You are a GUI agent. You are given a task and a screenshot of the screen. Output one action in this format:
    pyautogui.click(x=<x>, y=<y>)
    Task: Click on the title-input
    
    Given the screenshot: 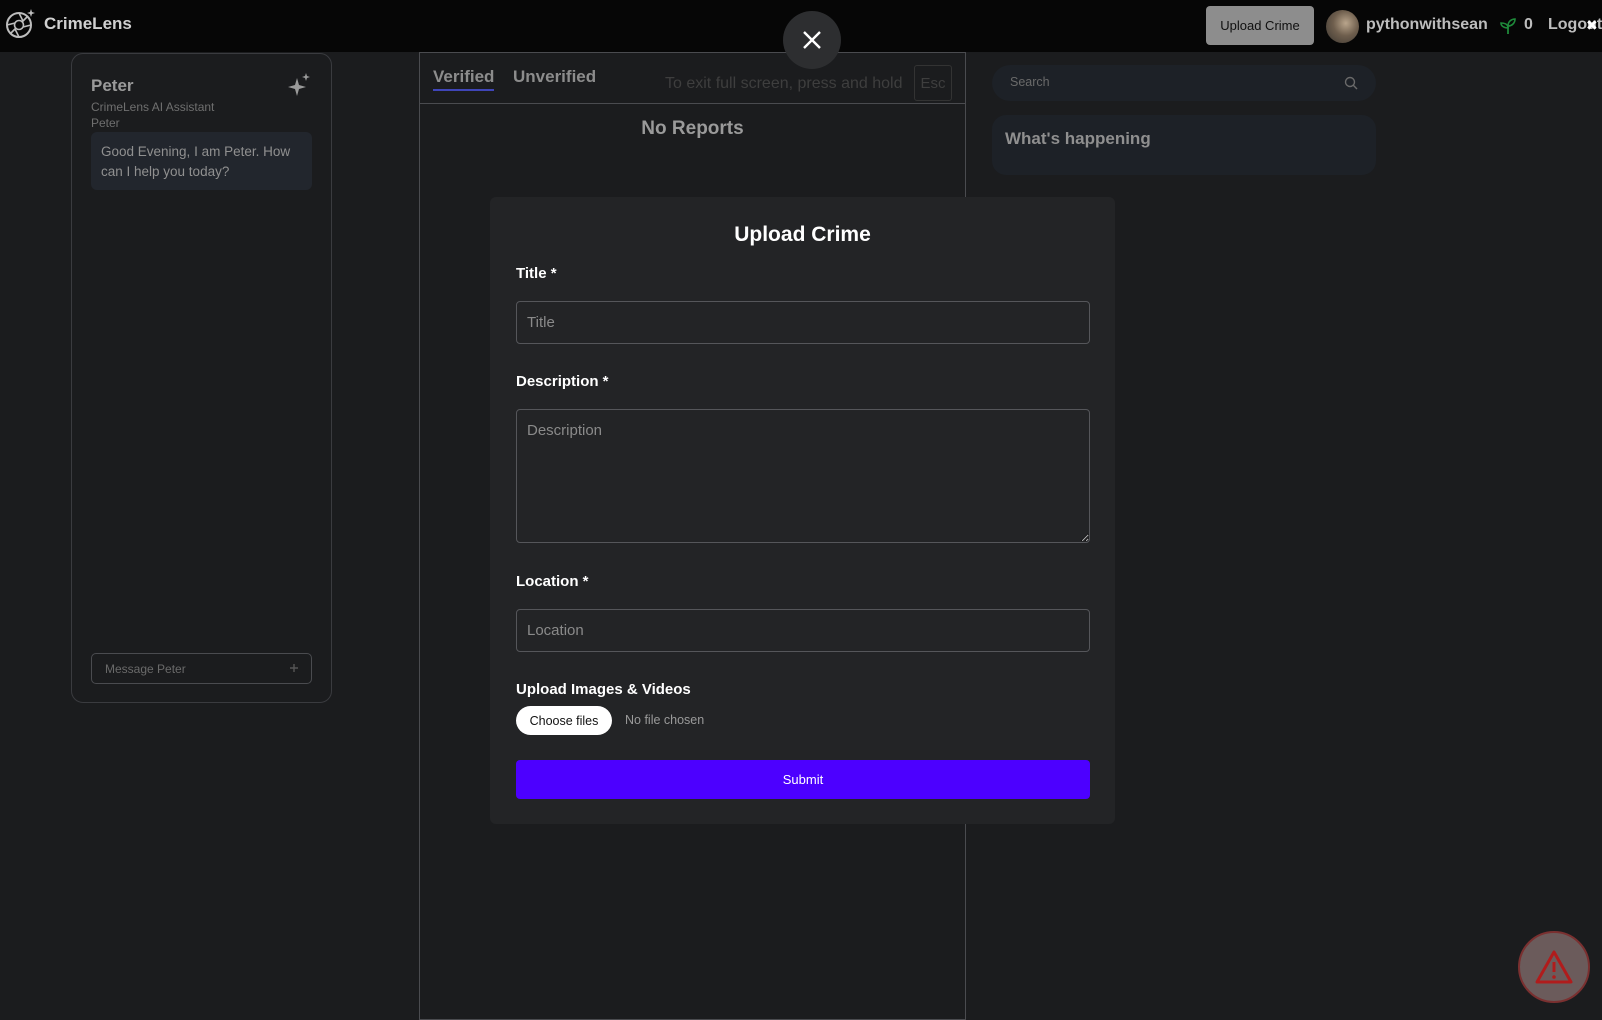 What is the action you would take?
    pyautogui.click(x=803, y=322)
    